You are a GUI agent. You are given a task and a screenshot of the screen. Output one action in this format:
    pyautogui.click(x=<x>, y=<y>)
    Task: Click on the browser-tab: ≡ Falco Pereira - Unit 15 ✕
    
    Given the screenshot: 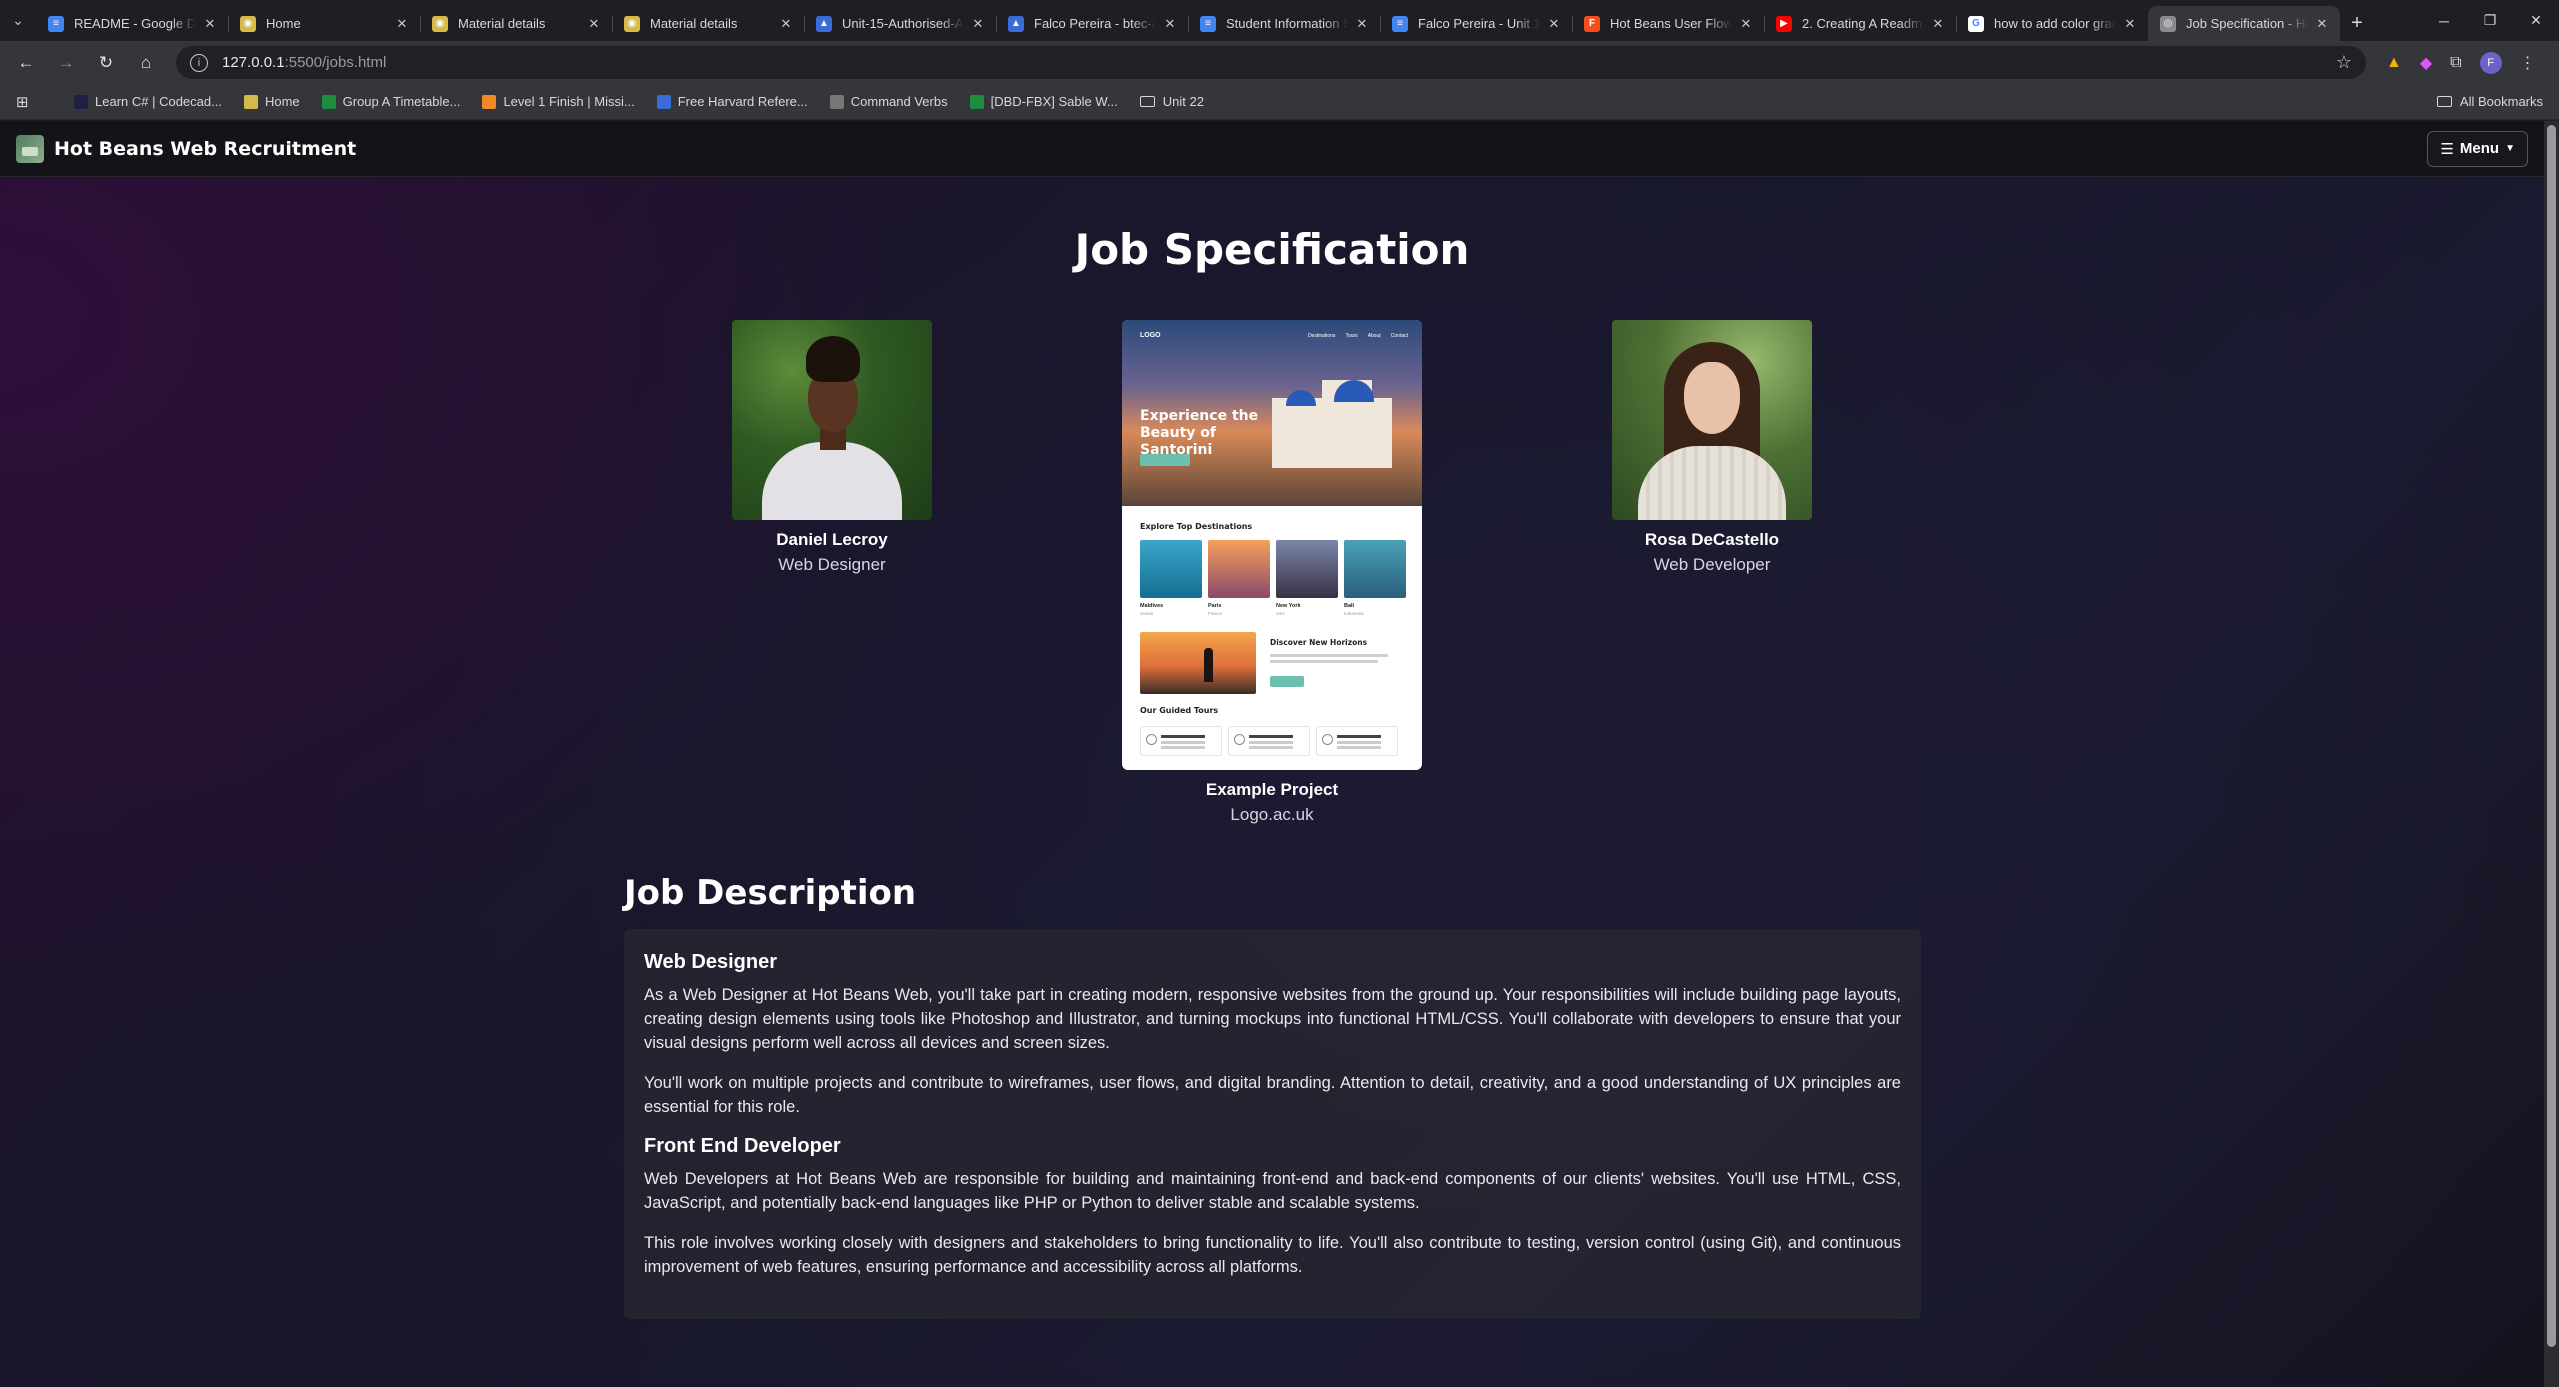 What is the action you would take?
    pyautogui.click(x=1476, y=23)
    